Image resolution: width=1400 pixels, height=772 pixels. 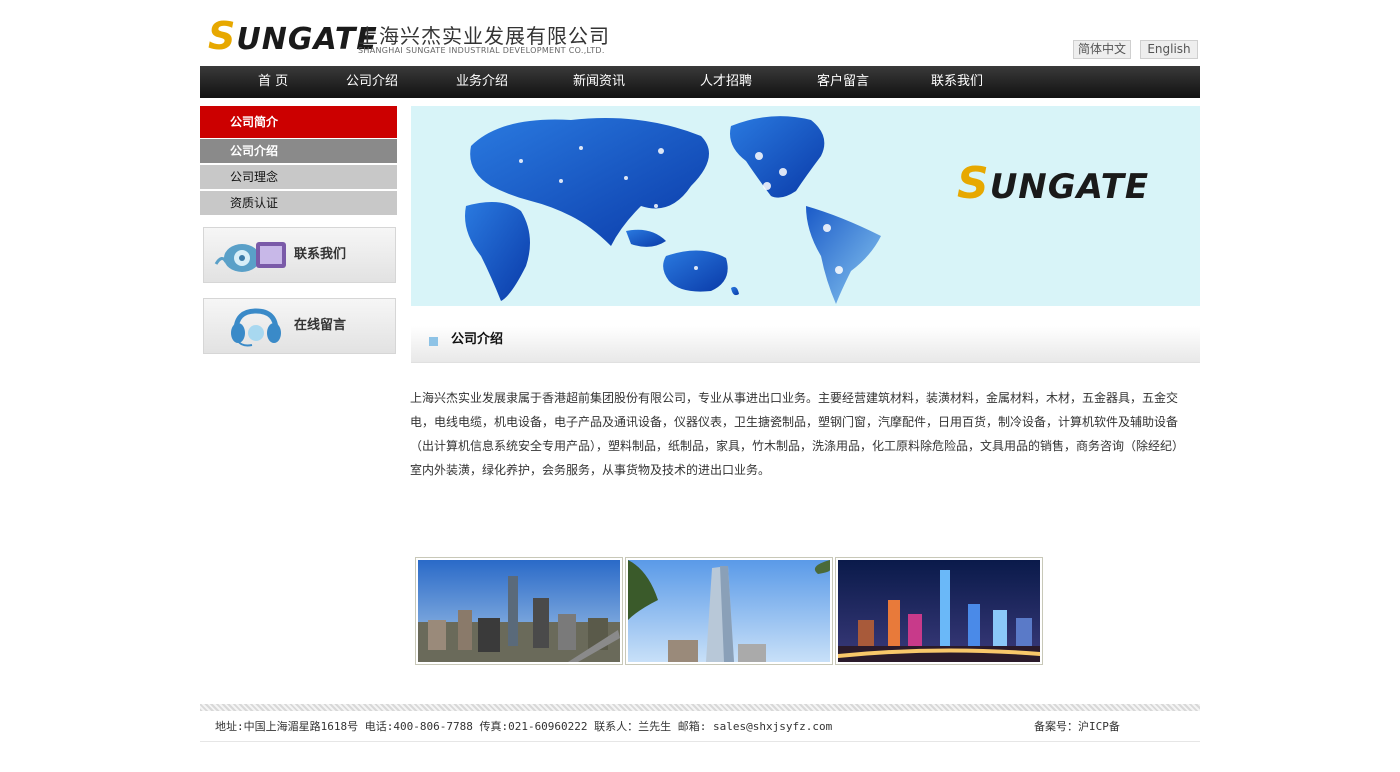 What do you see at coordinates (254, 177) in the screenshot?
I see `sidebar-item-label: 公司理念` at bounding box center [254, 177].